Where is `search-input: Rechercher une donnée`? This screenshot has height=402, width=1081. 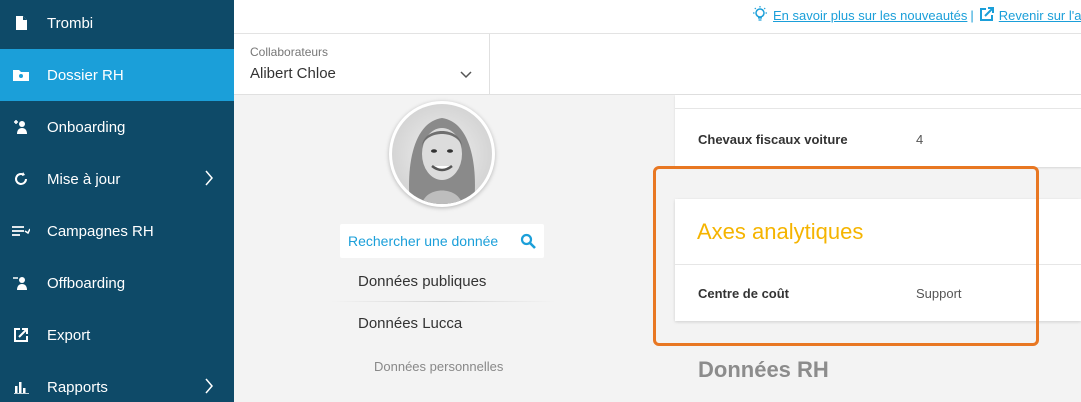 search-input: Rechercher une donnée is located at coordinates (442, 241).